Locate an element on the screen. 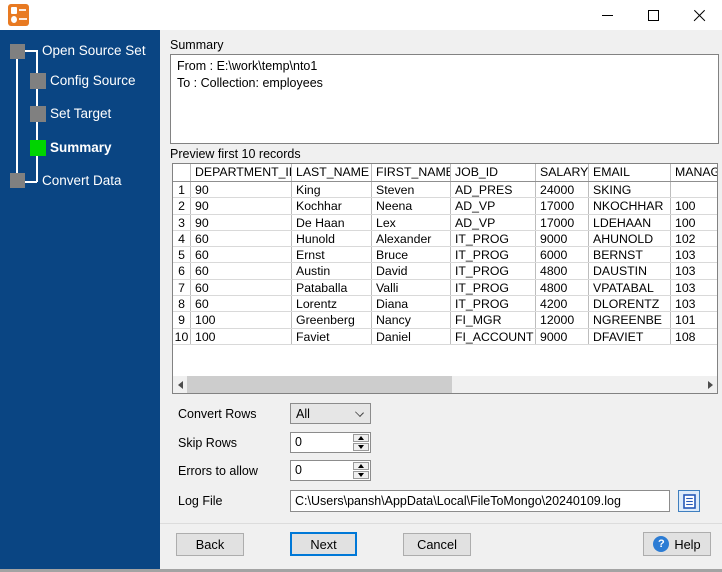 The image size is (722, 572). table-row: 3 90 De Haan Lex AD_VP 17000 LDEHAAN 100 is located at coordinates (445, 222).